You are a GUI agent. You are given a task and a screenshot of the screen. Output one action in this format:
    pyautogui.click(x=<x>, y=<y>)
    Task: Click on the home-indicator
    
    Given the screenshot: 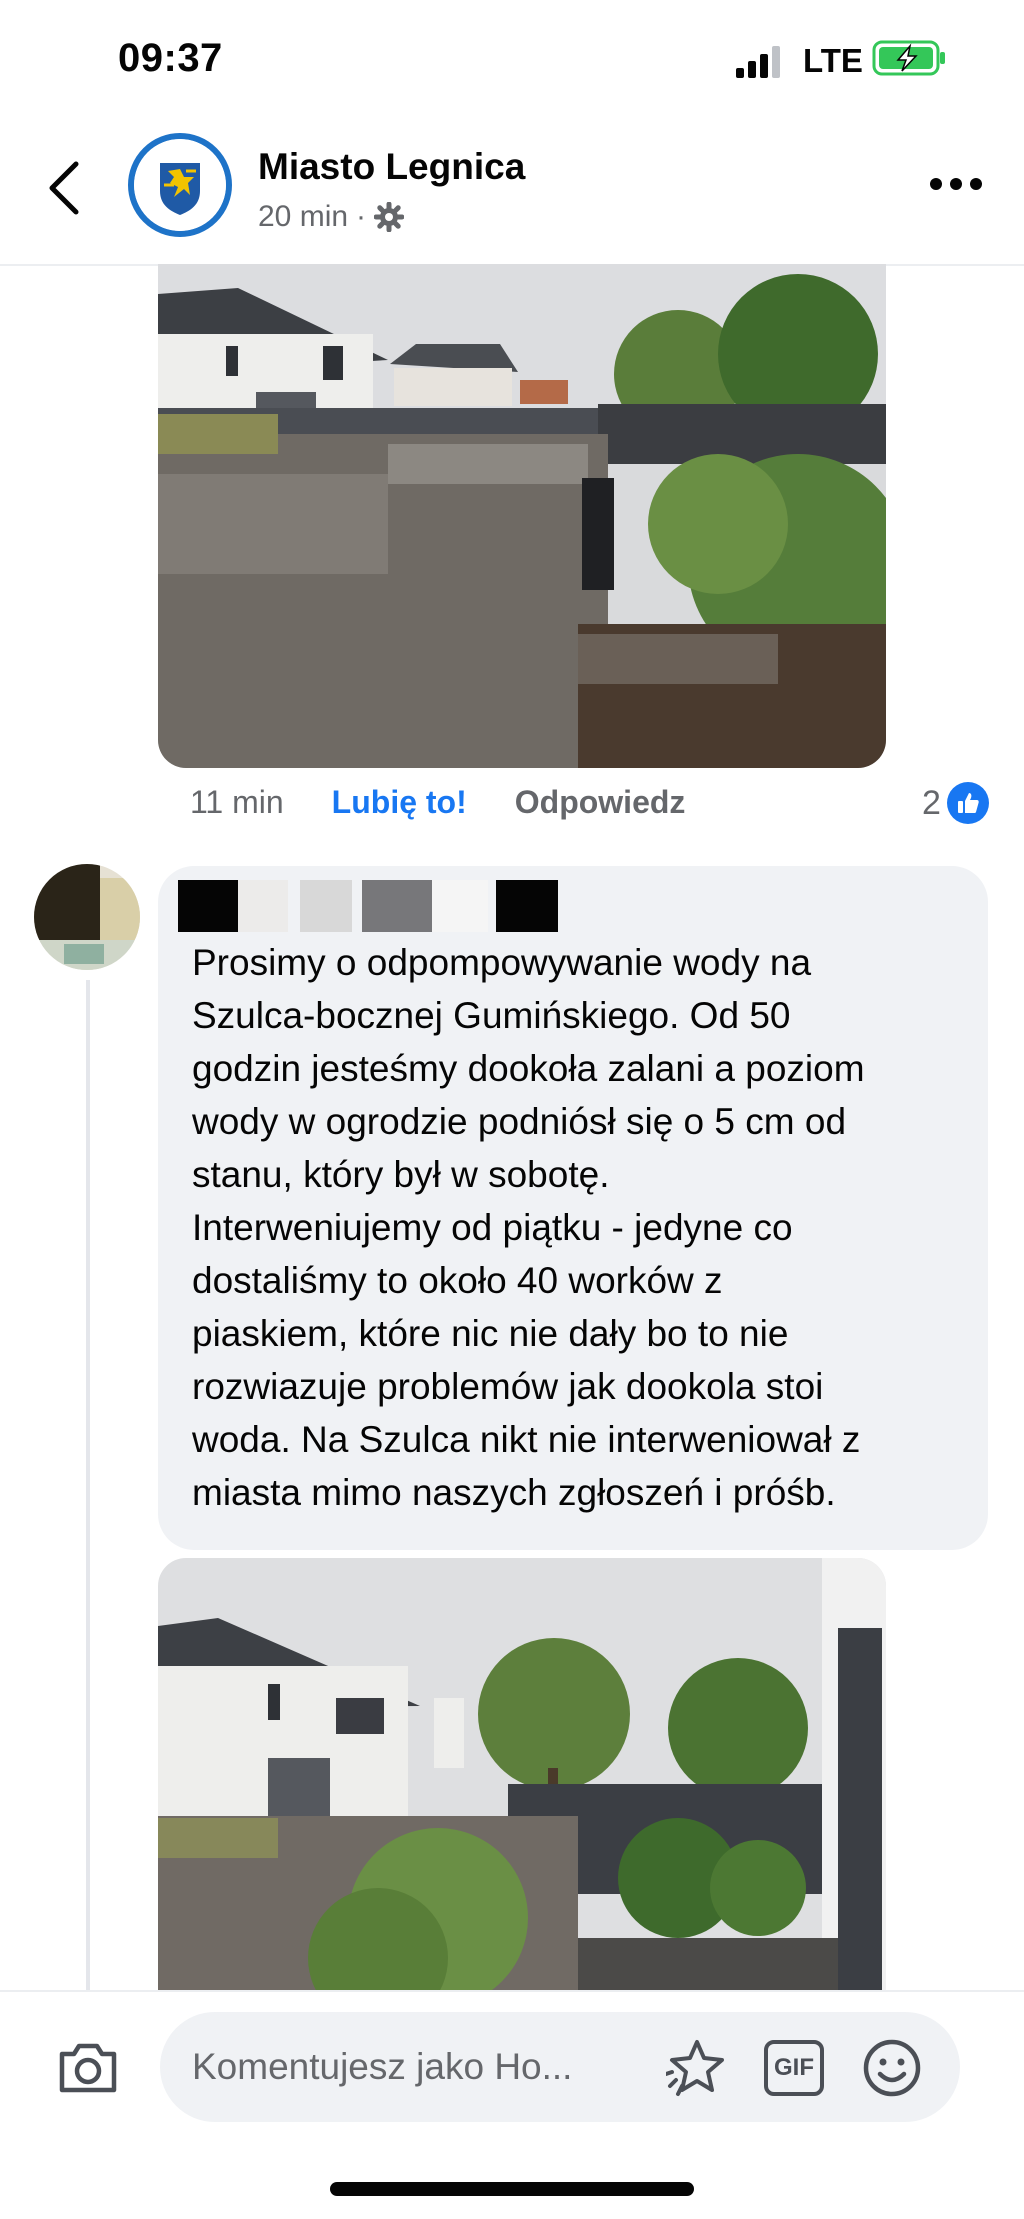 What is the action you would take?
    pyautogui.click(x=512, y=2189)
    